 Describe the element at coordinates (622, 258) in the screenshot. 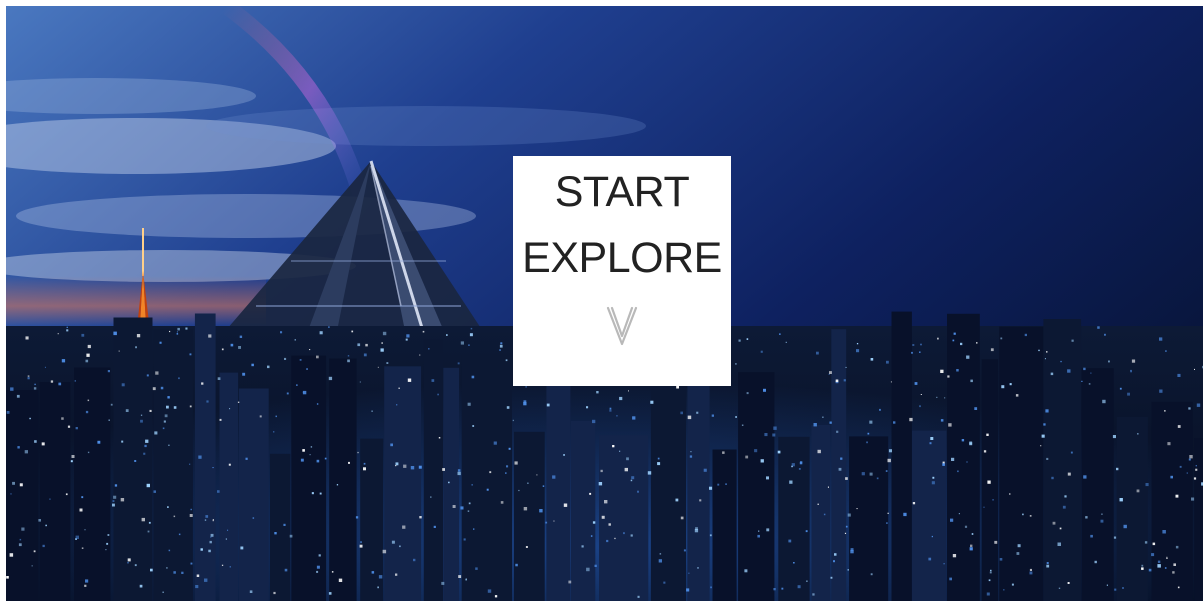

I see `explore-label: EXPLORE` at that location.